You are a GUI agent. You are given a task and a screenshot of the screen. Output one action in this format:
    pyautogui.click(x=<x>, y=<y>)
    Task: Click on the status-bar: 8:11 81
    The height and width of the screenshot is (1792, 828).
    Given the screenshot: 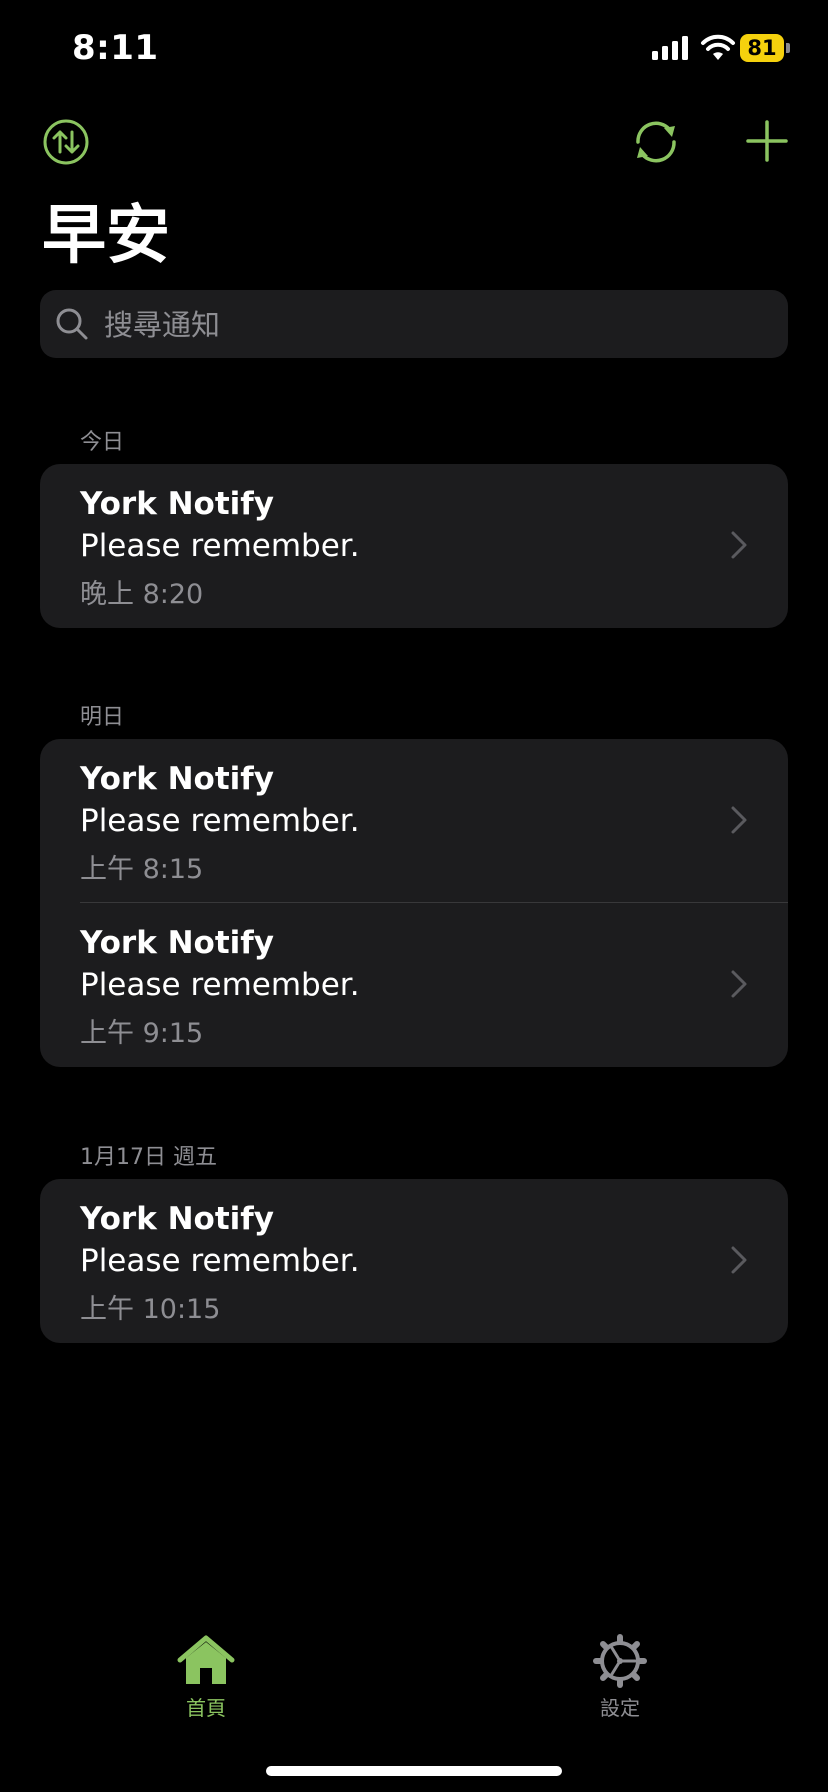 What is the action you would take?
    pyautogui.click(x=414, y=50)
    